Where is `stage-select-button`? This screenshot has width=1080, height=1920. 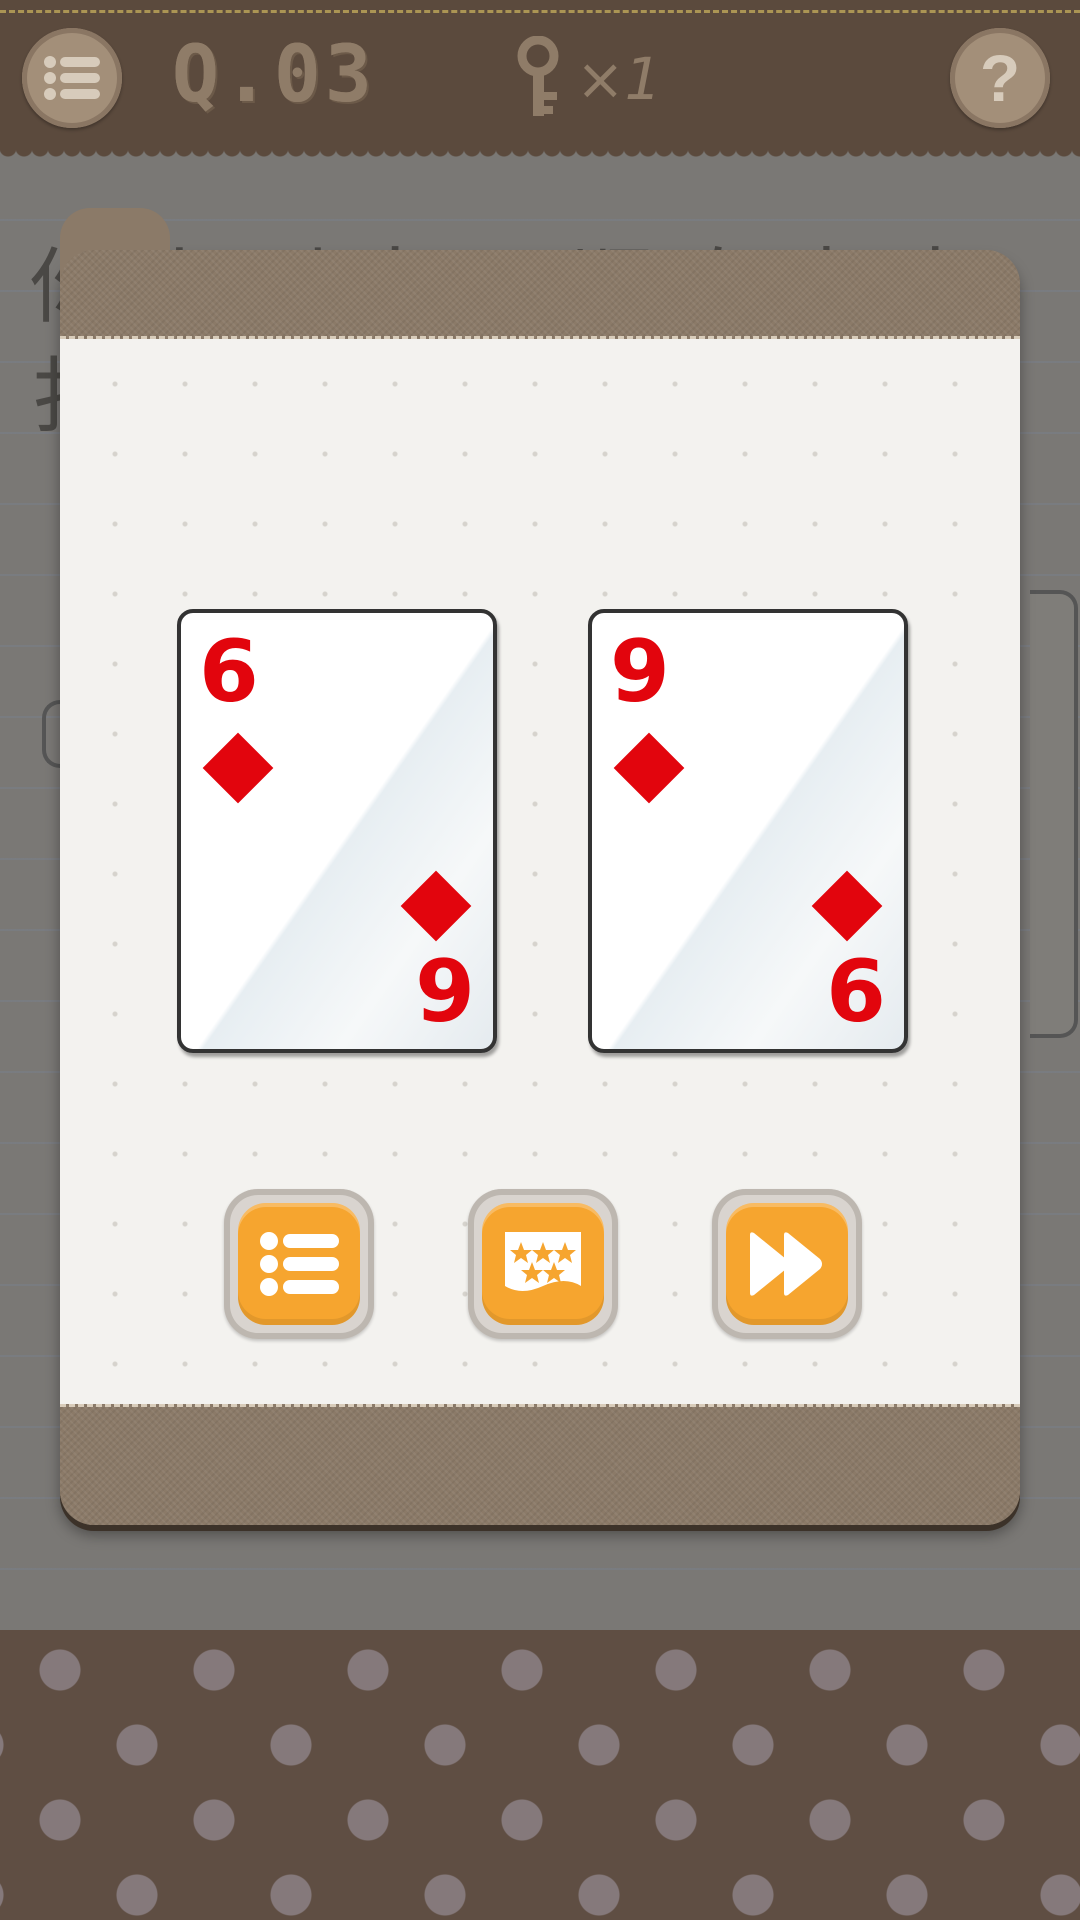
stage-select-button is located at coordinates (543, 1264).